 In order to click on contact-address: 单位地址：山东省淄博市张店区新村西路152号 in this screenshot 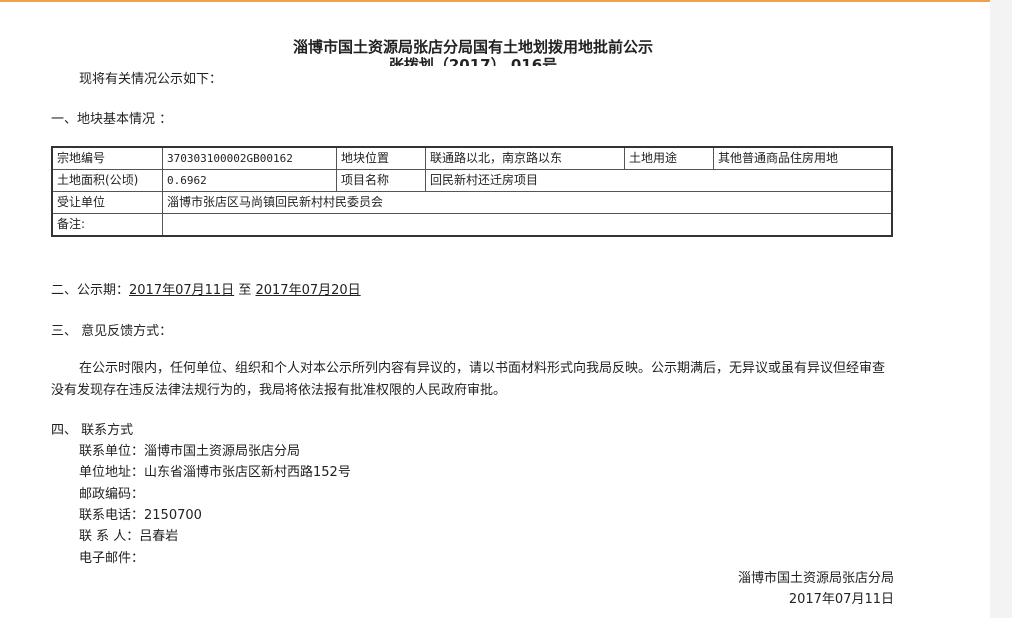, I will do `click(215, 472)`.